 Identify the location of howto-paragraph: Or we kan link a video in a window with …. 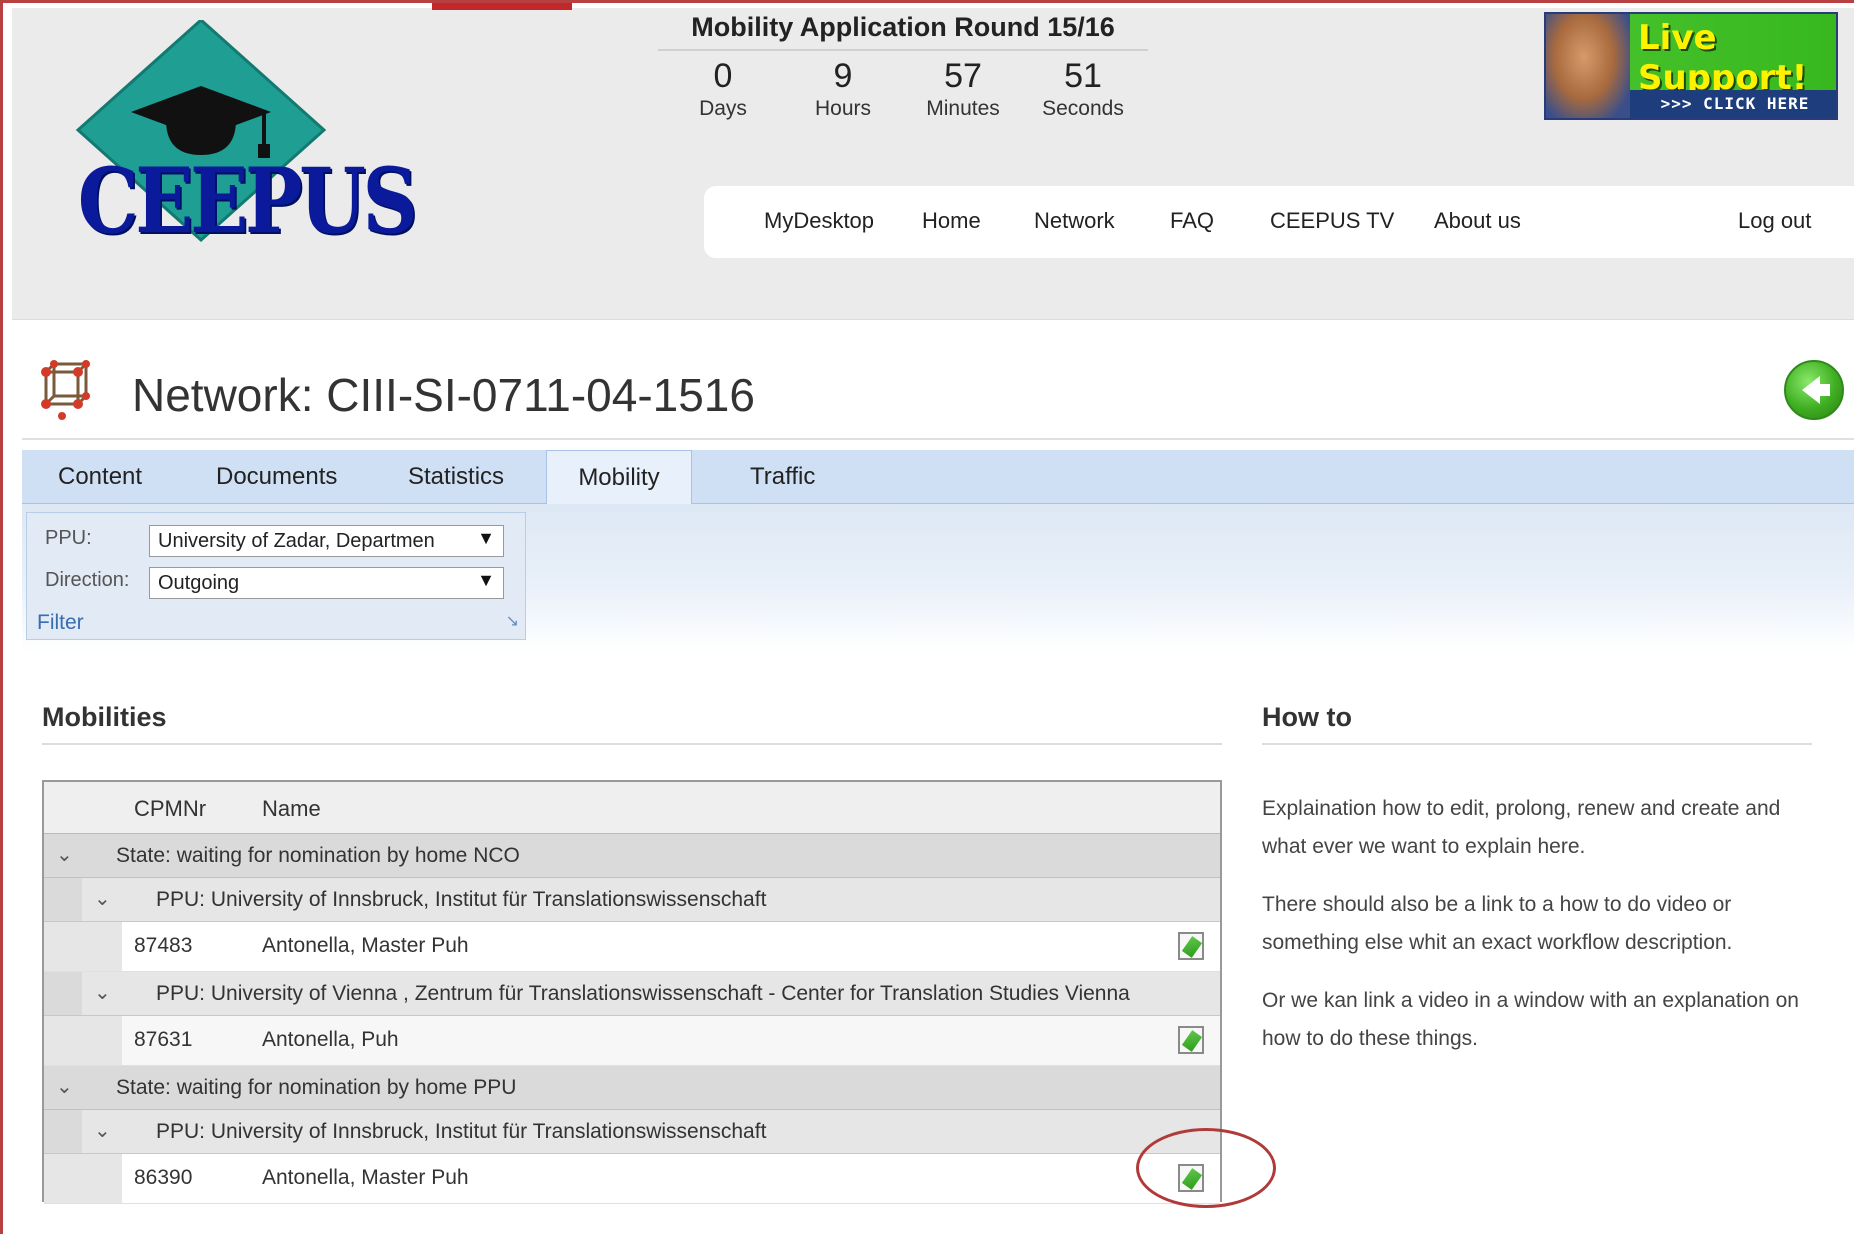
(1530, 1019).